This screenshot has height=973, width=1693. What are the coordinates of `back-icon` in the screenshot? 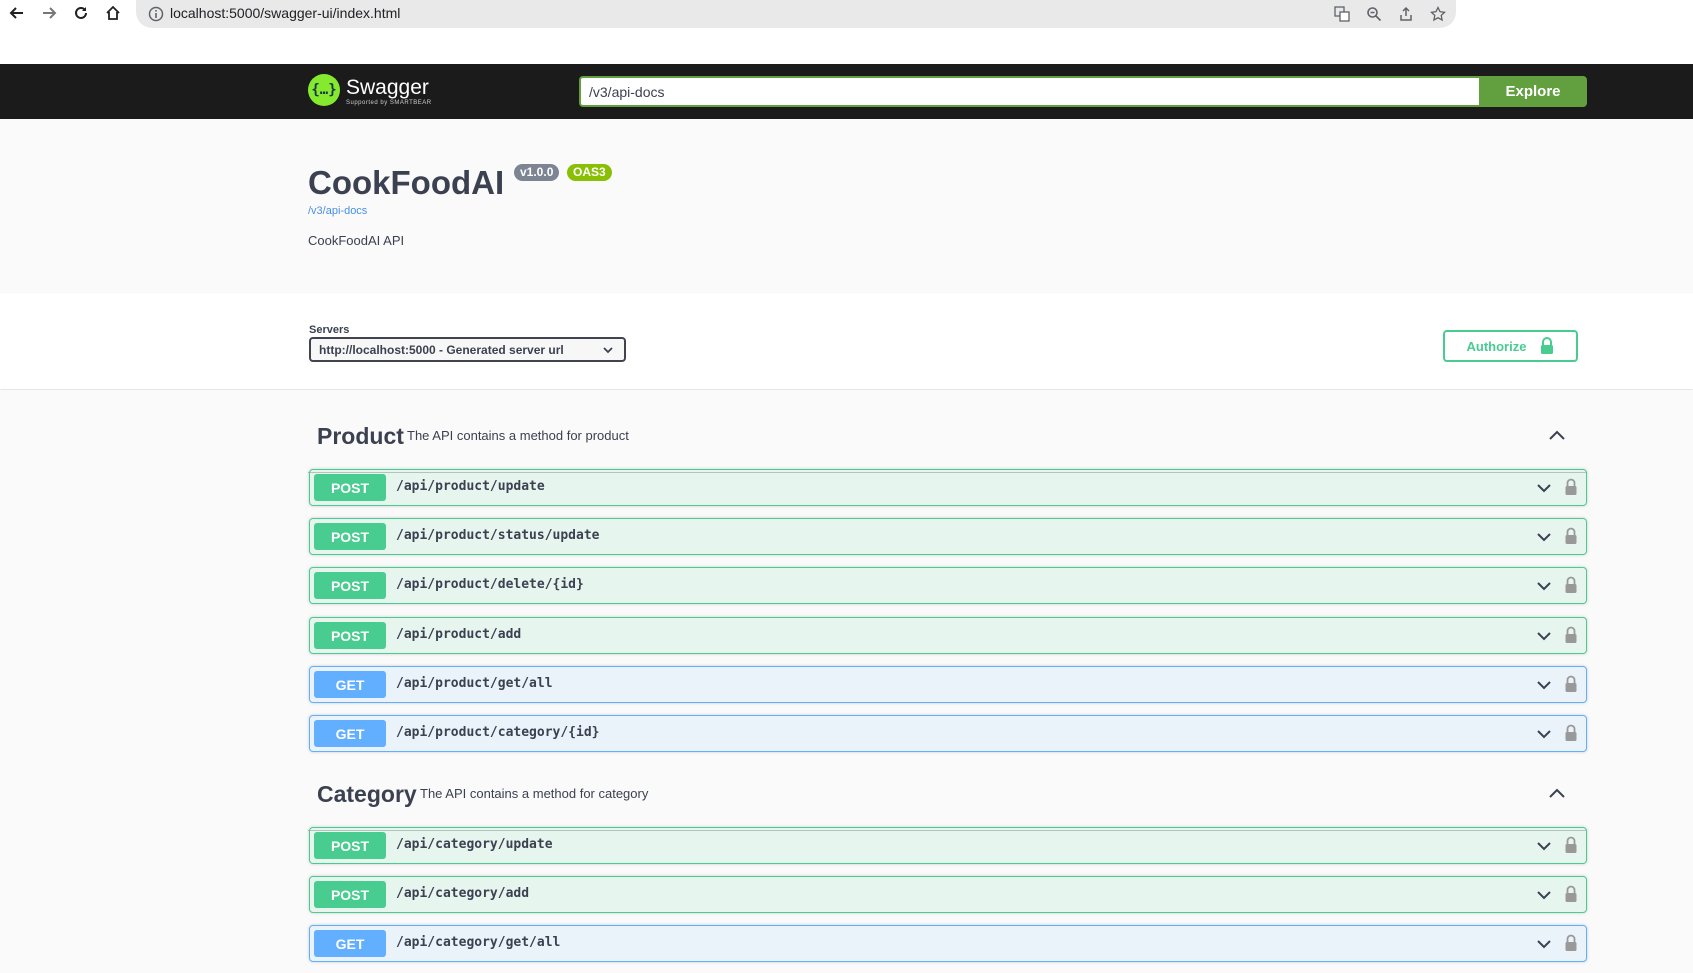 It's located at (17, 13).